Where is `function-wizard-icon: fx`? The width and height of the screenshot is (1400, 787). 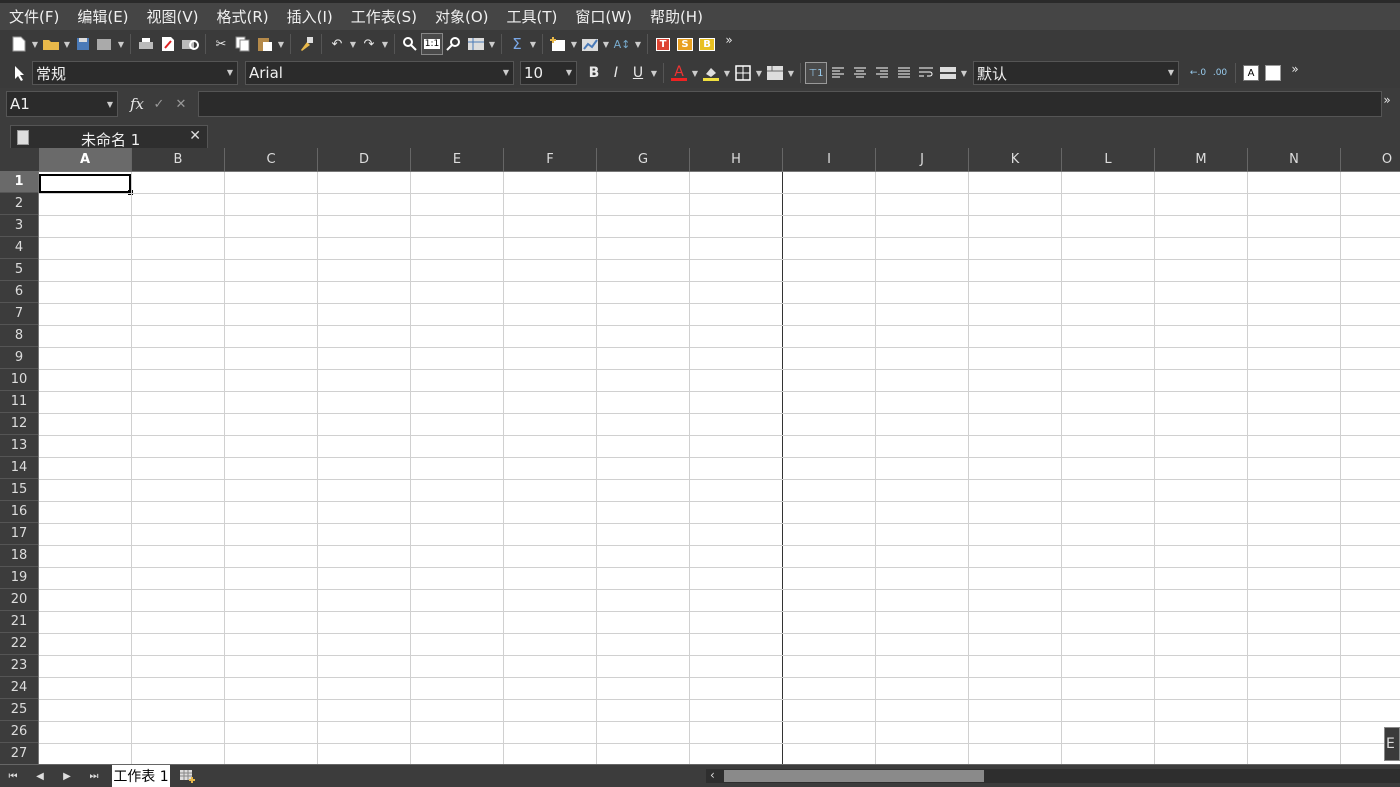 function-wizard-icon: fx is located at coordinates (137, 104).